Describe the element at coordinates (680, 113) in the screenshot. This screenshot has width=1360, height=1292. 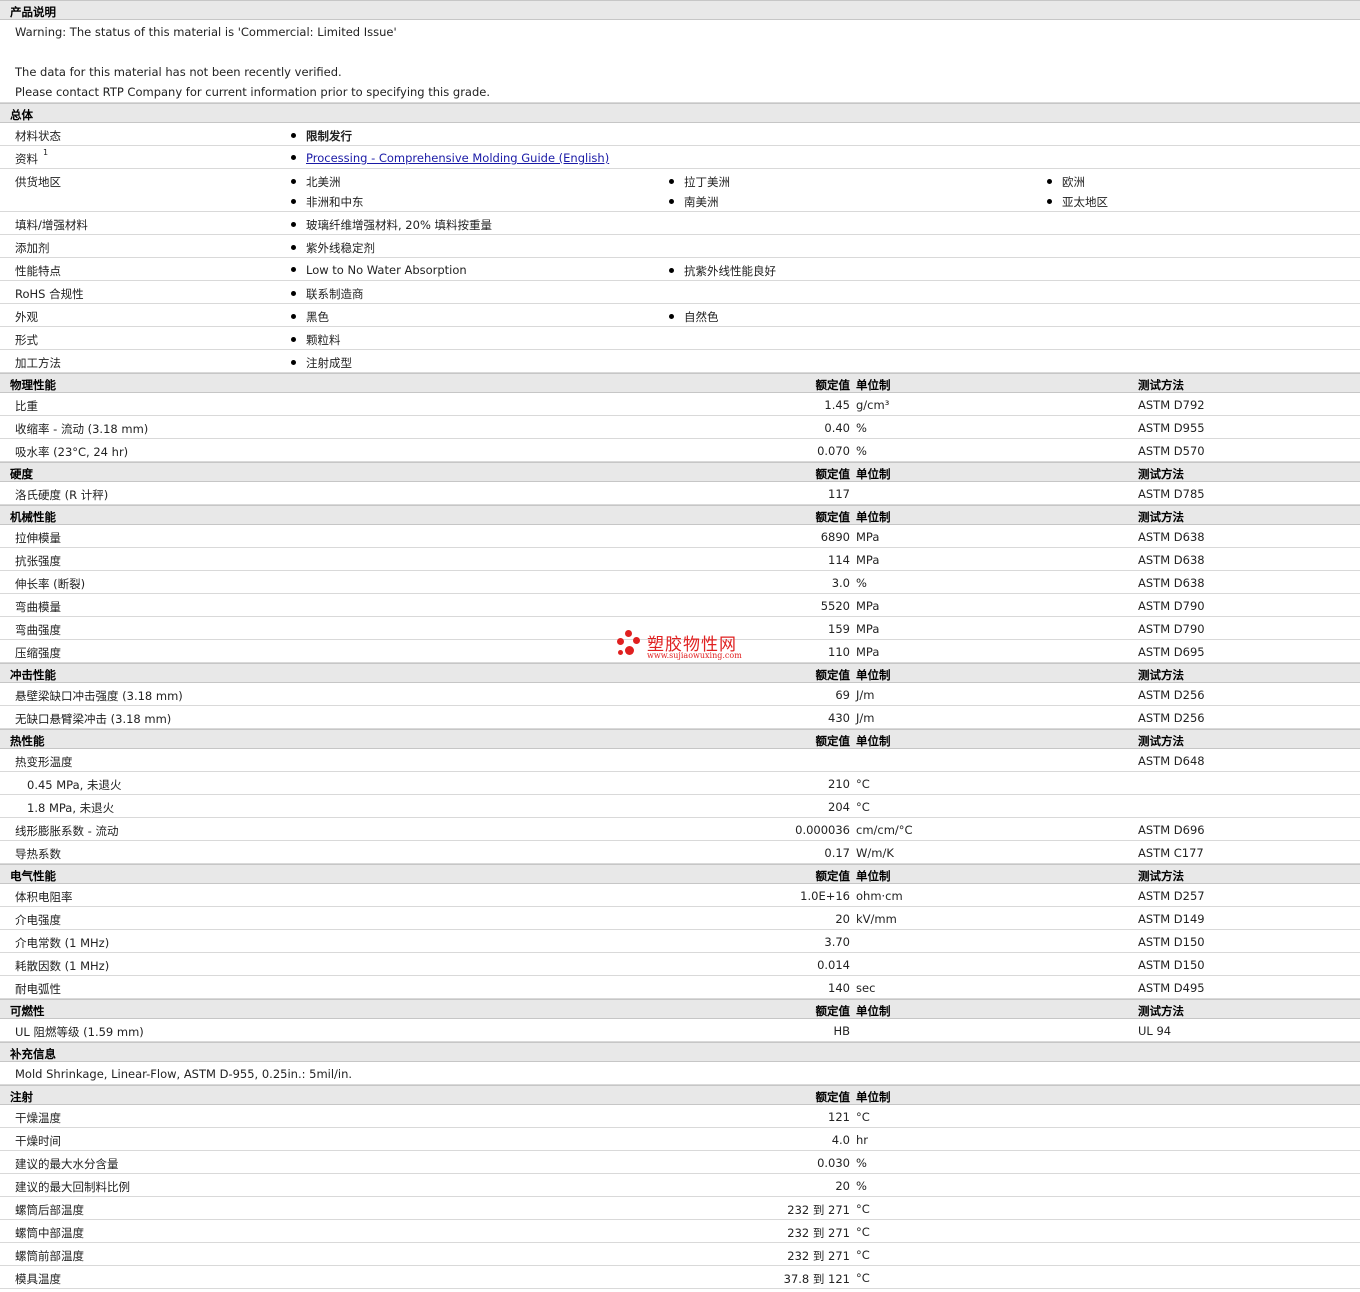
I see `section-header-general: 总体` at that location.